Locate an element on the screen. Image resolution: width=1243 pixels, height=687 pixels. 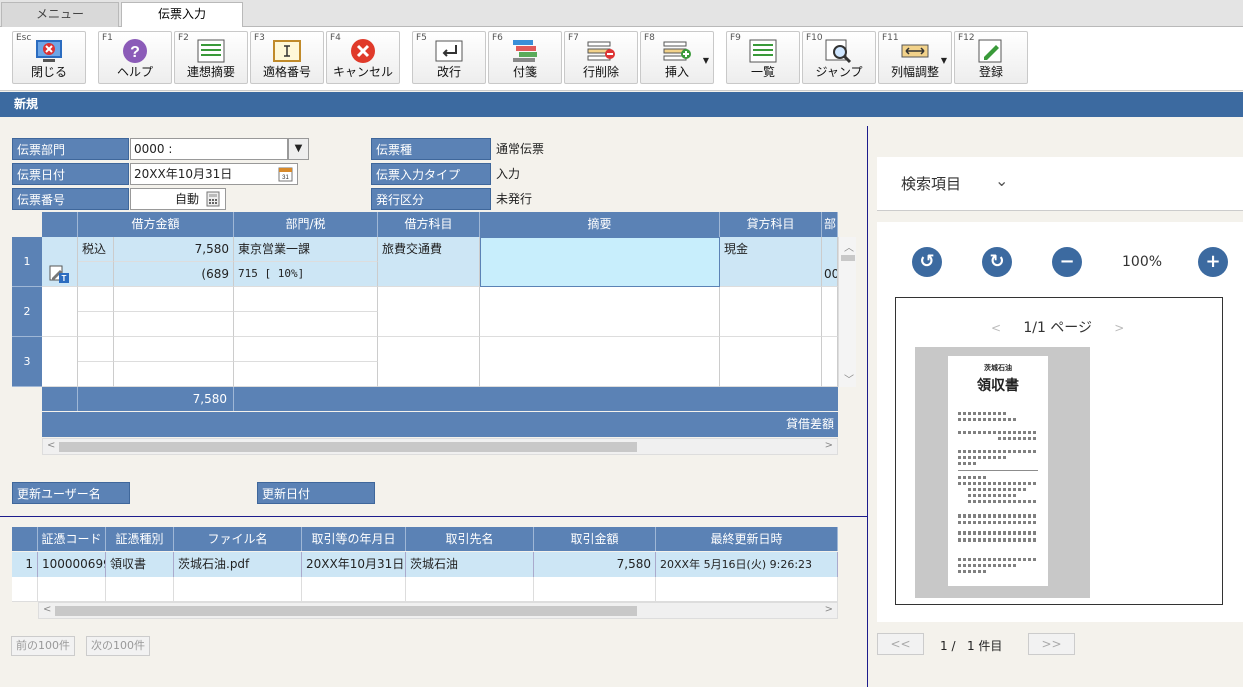
row-number: 1 is located at coordinates (27, 262).